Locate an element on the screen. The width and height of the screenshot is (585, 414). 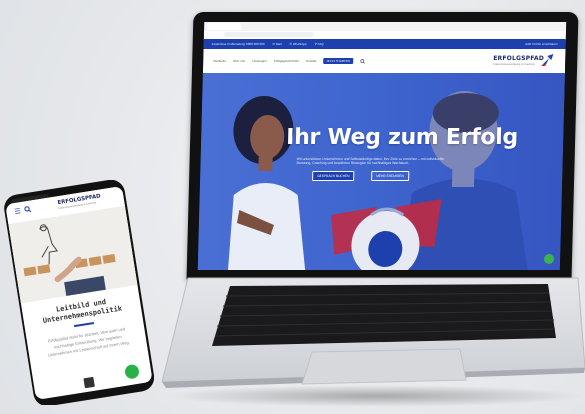
nav-item-stories: Erfolgsgeschichten is located at coordinates (286, 61).